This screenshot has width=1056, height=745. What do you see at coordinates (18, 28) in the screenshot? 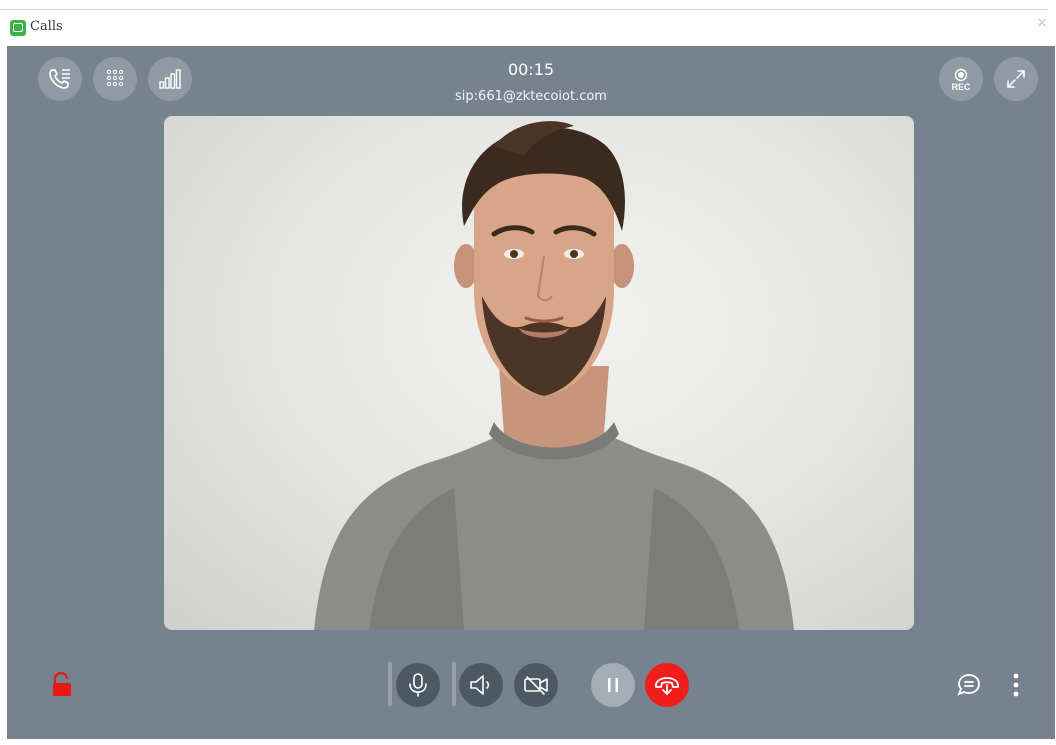
I see `app-icon` at bounding box center [18, 28].